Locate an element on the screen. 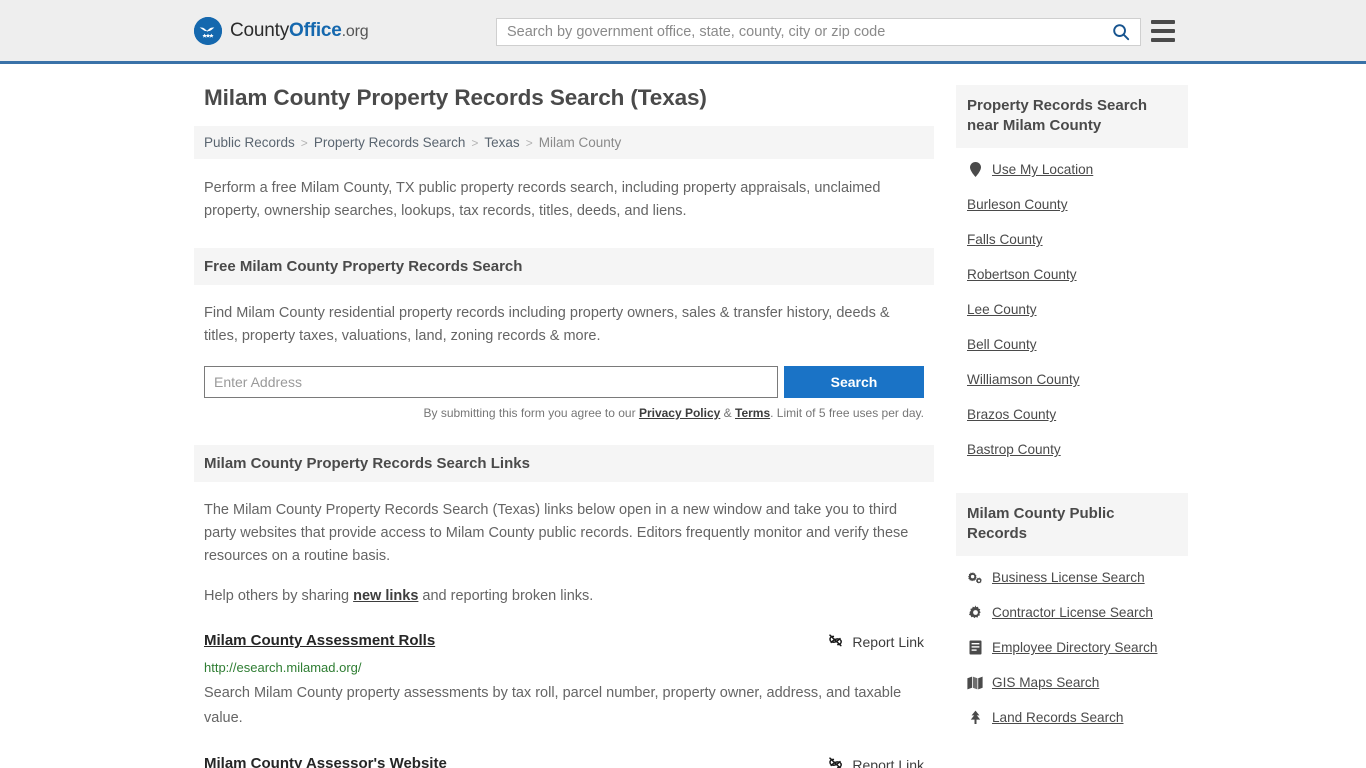  sidebar-item-business-license-search: Business License Search is located at coordinates (1072, 577).